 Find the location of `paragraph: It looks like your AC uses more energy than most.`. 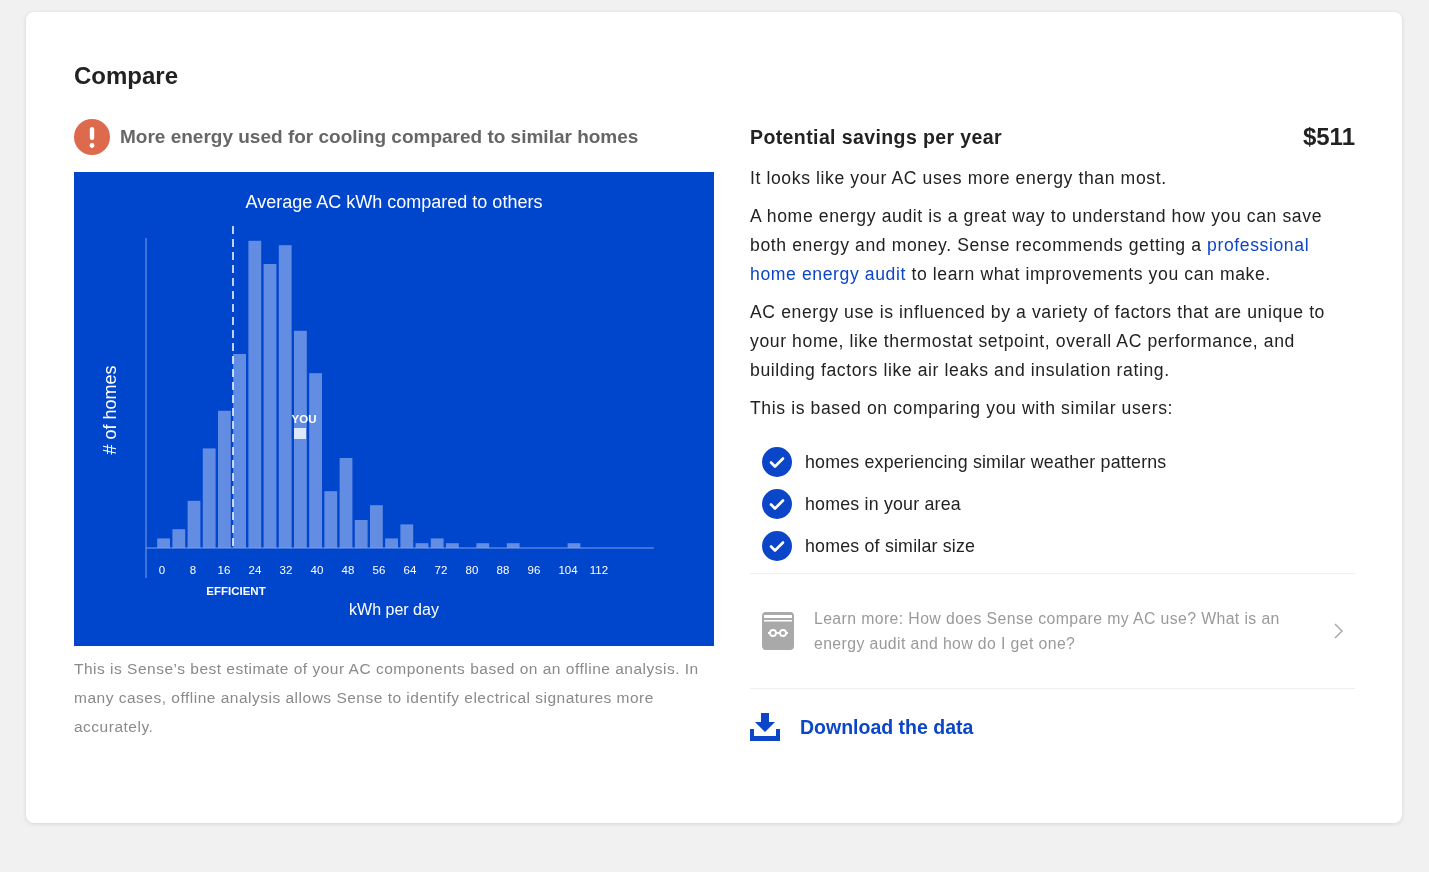

paragraph: It looks like your AC uses more energy than most. is located at coordinates (959, 178).